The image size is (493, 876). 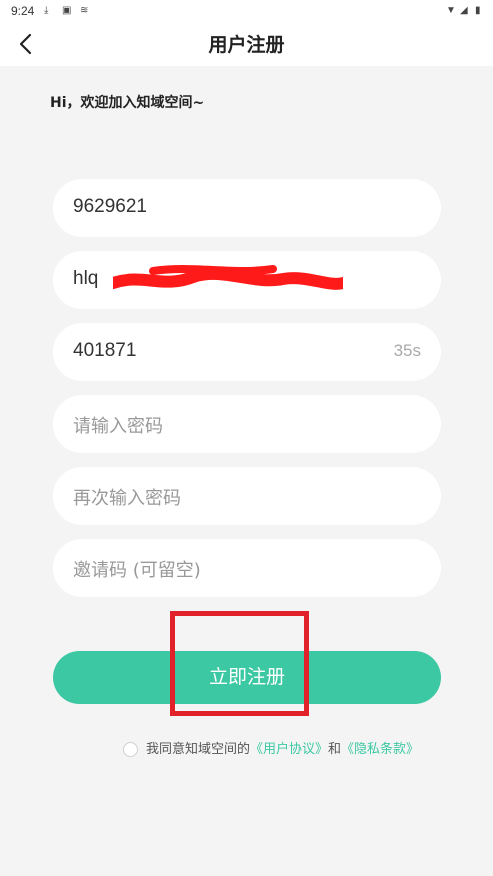 What do you see at coordinates (46, 10) in the screenshot?
I see `download-icon: ⤓` at bounding box center [46, 10].